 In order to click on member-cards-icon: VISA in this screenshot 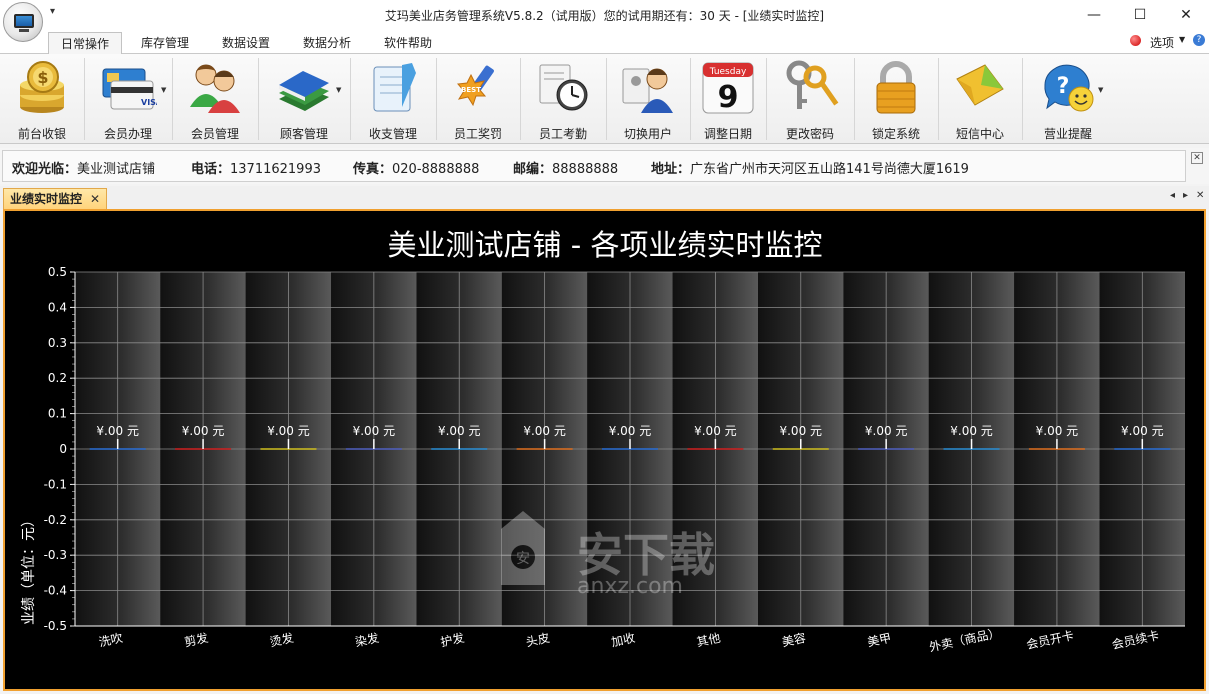, I will do `click(129, 89)`.